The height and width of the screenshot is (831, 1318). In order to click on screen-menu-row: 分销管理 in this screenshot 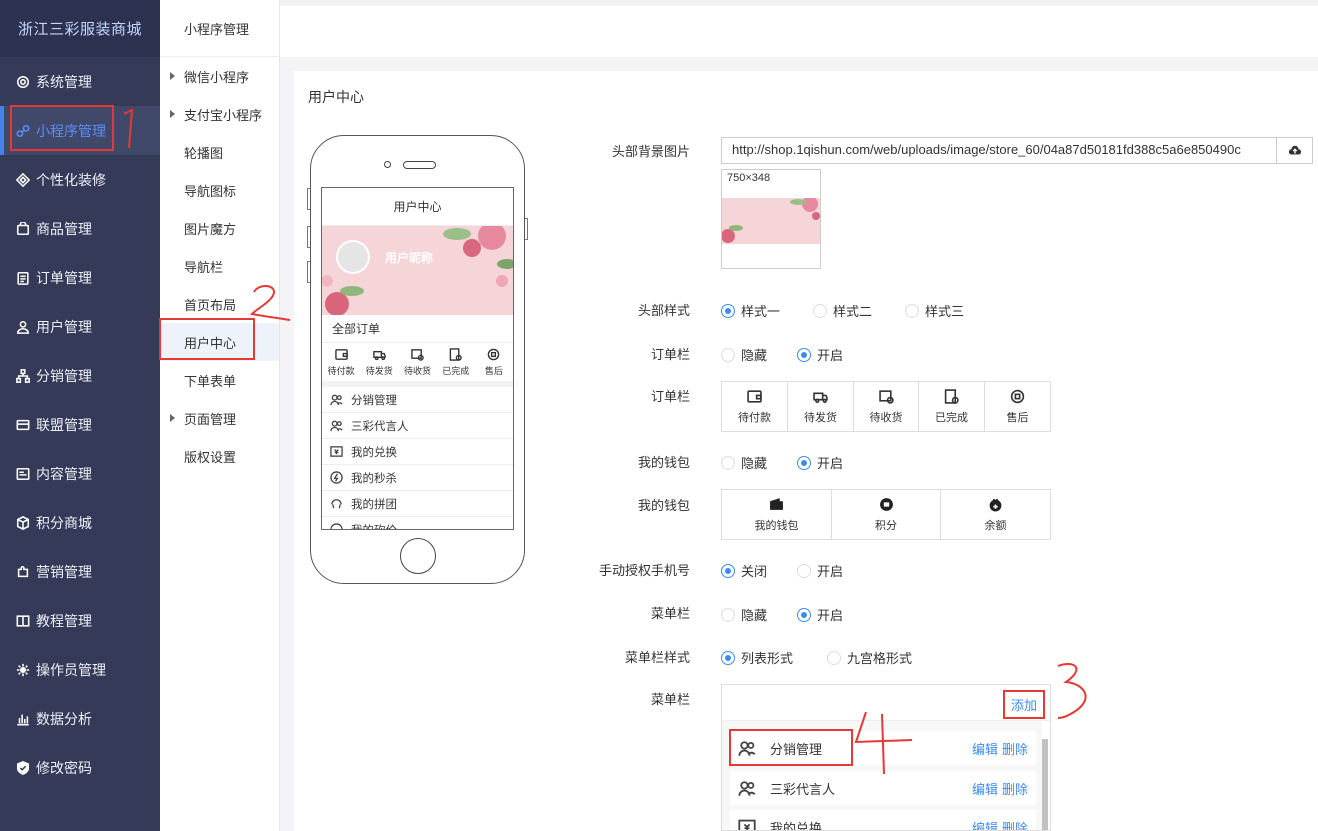, I will do `click(417, 400)`.